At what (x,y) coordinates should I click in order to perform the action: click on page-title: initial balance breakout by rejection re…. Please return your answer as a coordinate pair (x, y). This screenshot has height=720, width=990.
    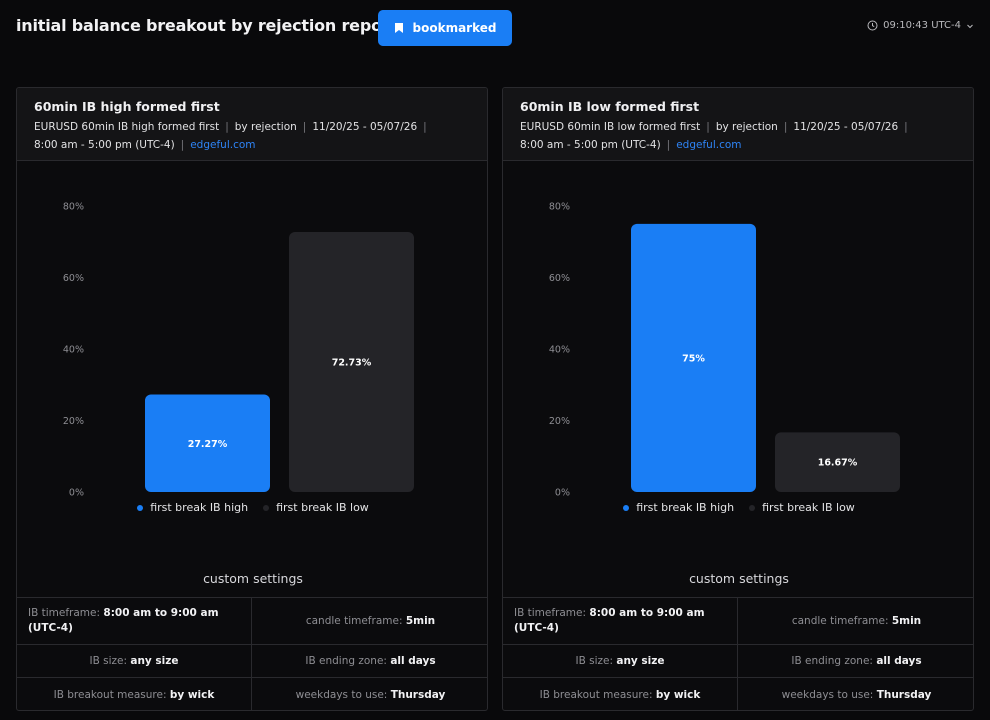
    Looking at the image, I should click on (207, 25).